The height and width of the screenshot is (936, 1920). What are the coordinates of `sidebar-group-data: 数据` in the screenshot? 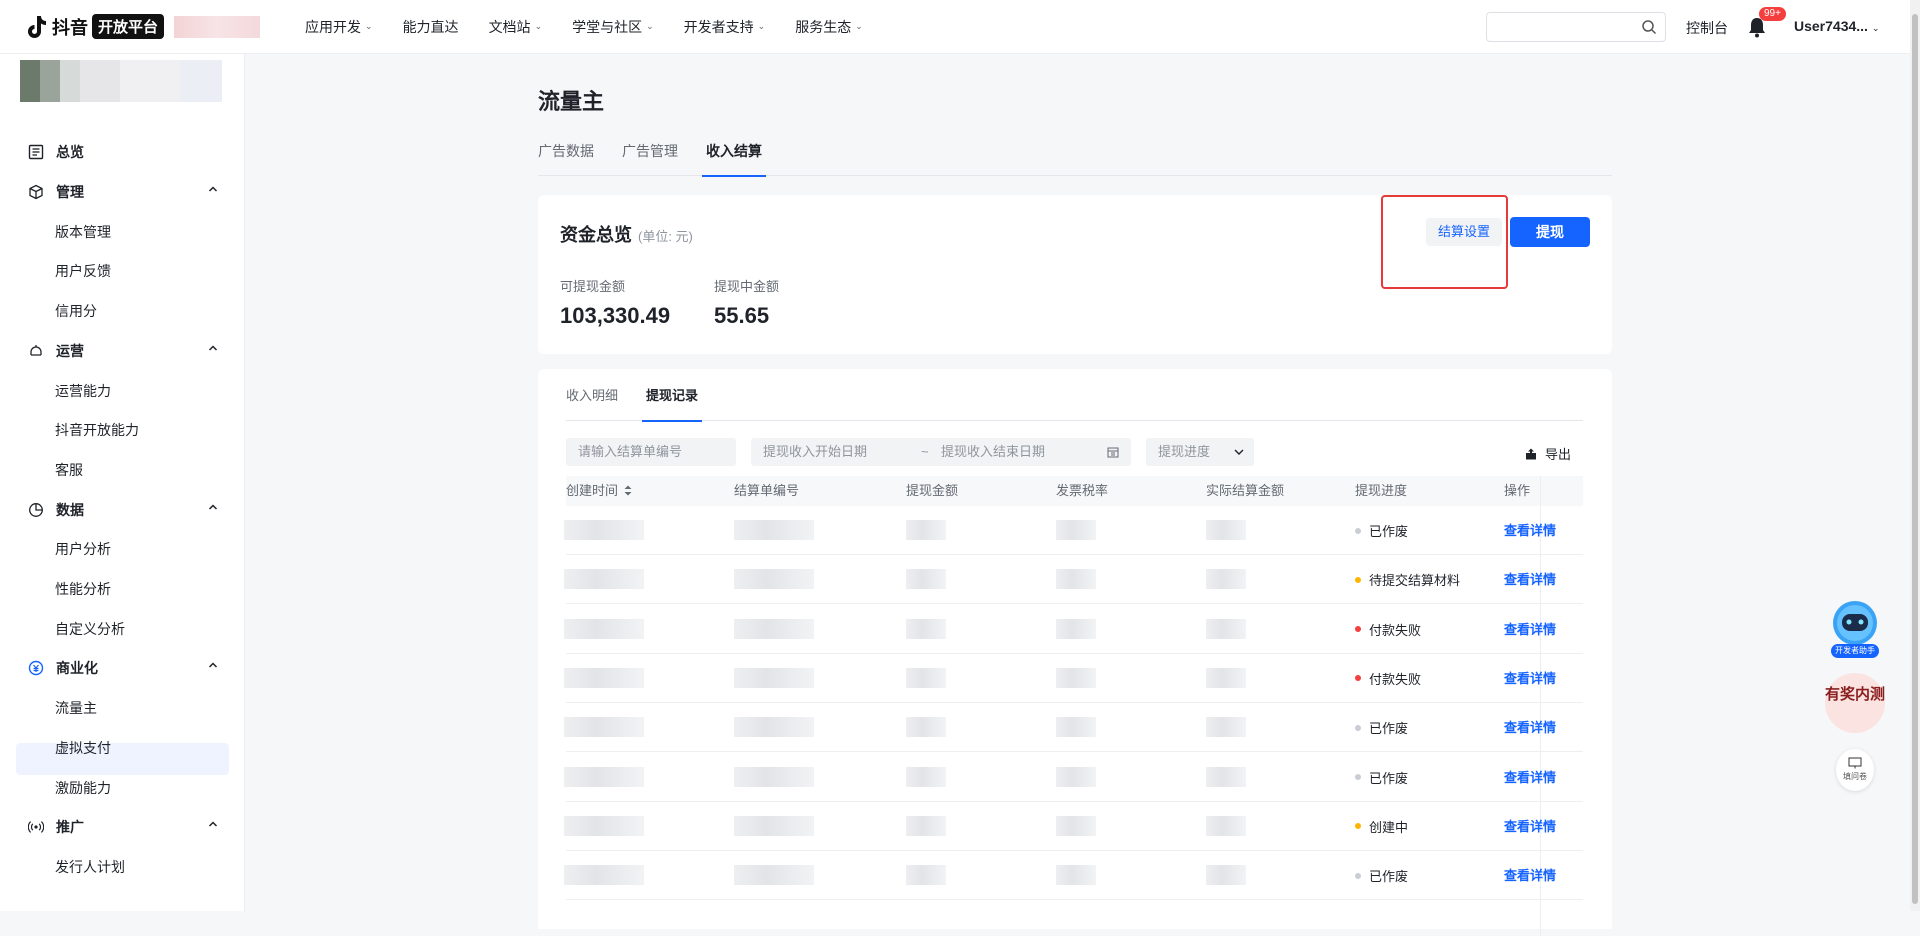 It's located at (123, 510).